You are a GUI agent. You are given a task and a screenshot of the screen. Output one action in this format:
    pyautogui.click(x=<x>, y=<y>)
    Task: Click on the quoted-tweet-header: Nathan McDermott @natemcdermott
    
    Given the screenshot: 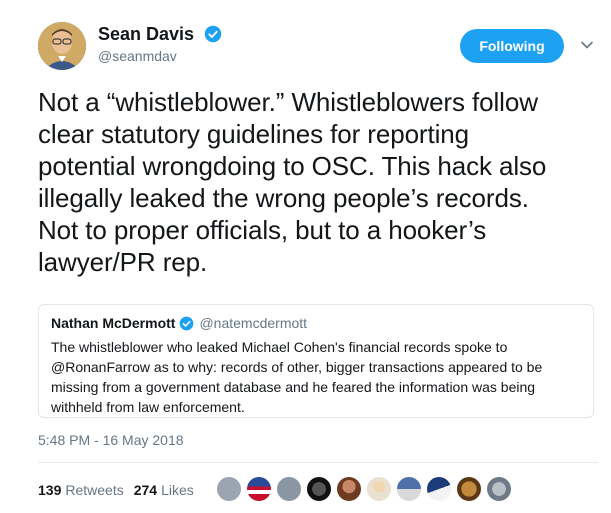 What is the action you would take?
    pyautogui.click(x=316, y=323)
    